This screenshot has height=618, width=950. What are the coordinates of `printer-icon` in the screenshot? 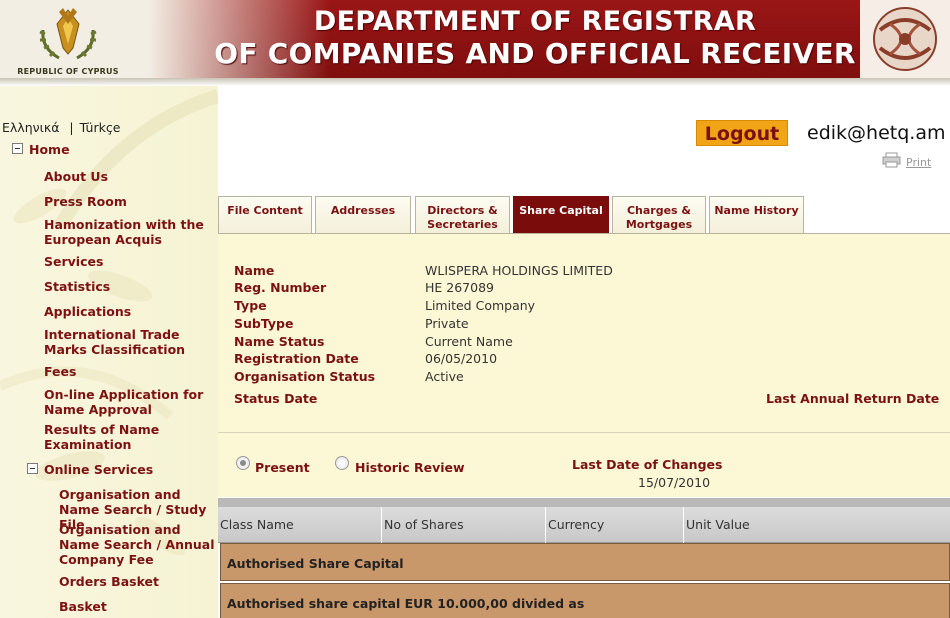 It's located at (891, 160).